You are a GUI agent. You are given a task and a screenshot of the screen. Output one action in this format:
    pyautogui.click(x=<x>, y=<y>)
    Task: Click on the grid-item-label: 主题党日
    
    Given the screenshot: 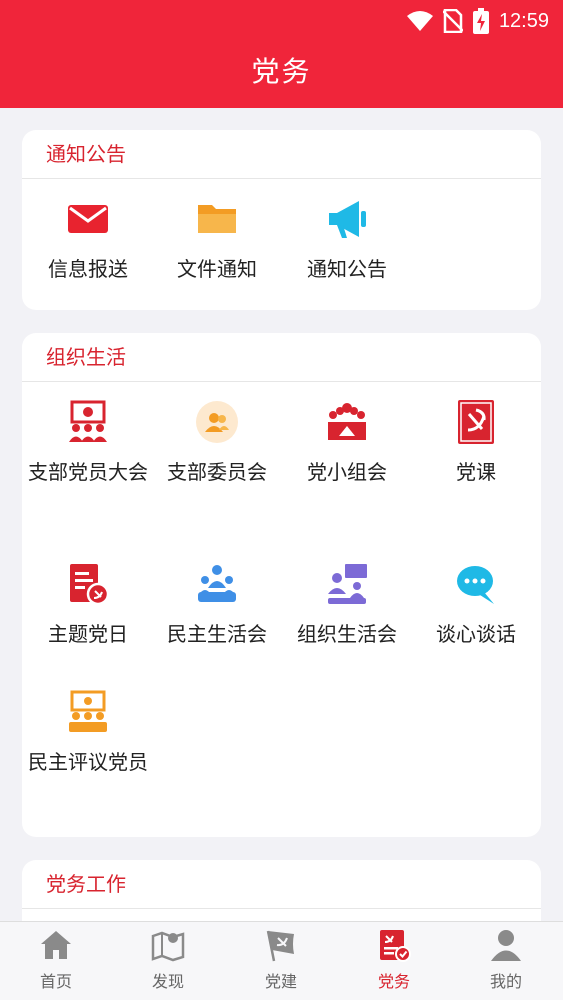 What is the action you would take?
    pyautogui.click(x=88, y=634)
    